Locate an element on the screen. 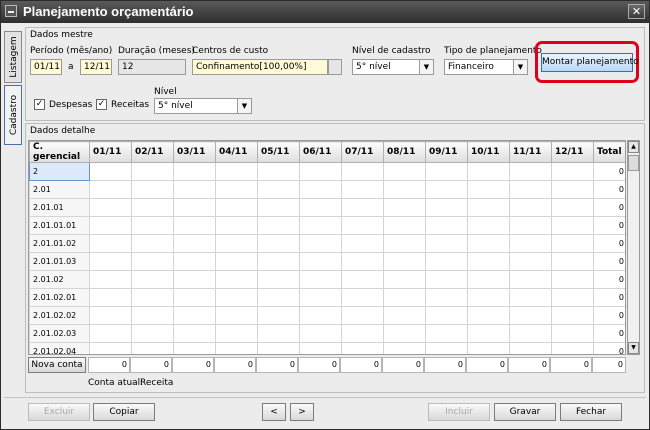 Image resolution: width=650 pixels, height=430 pixels. column-header-month: 09/11 is located at coordinates (446, 152).